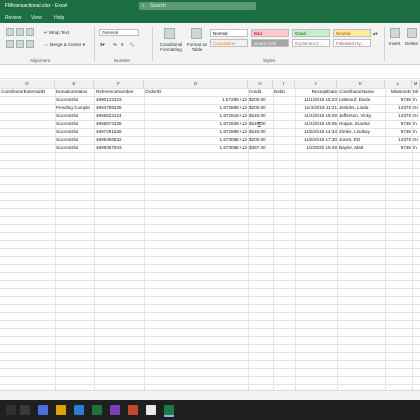 The height and width of the screenshot is (420, 420). What do you see at coordinates (169, 411) in the screenshot?
I see `excel-icon` at bounding box center [169, 411].